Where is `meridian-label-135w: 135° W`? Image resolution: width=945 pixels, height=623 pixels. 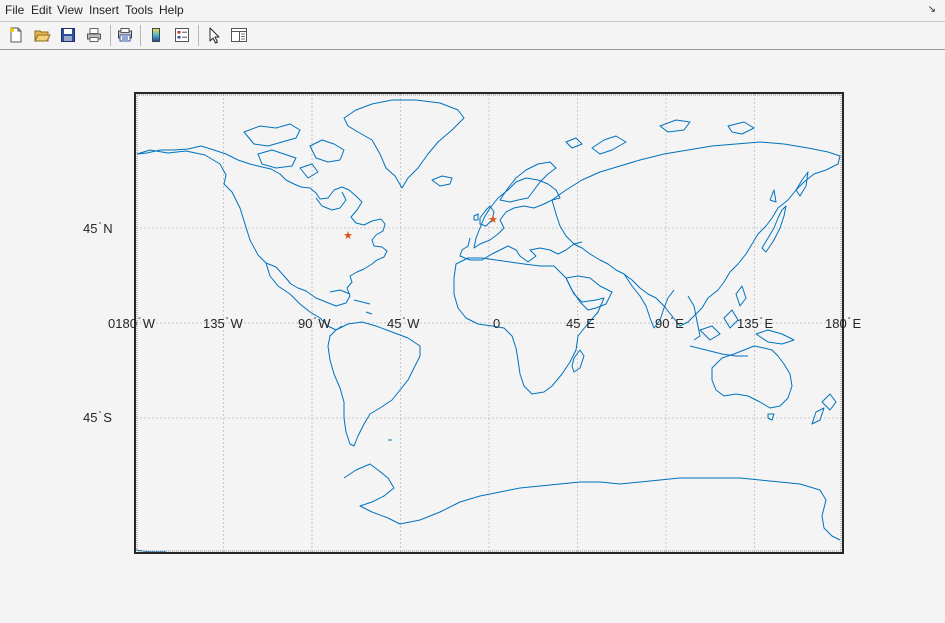 meridian-label-135w: 135° W is located at coordinates (223, 325).